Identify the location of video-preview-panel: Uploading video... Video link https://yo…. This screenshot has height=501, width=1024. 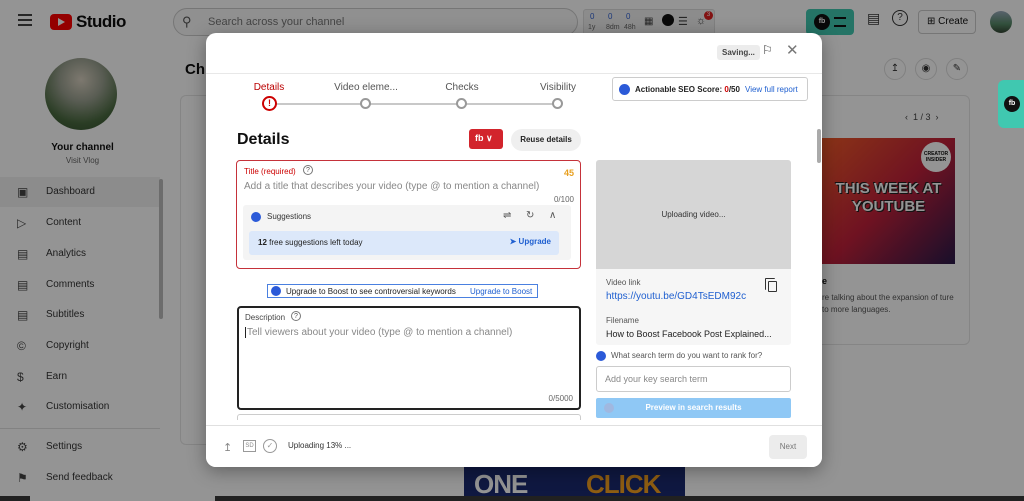
(693, 252).